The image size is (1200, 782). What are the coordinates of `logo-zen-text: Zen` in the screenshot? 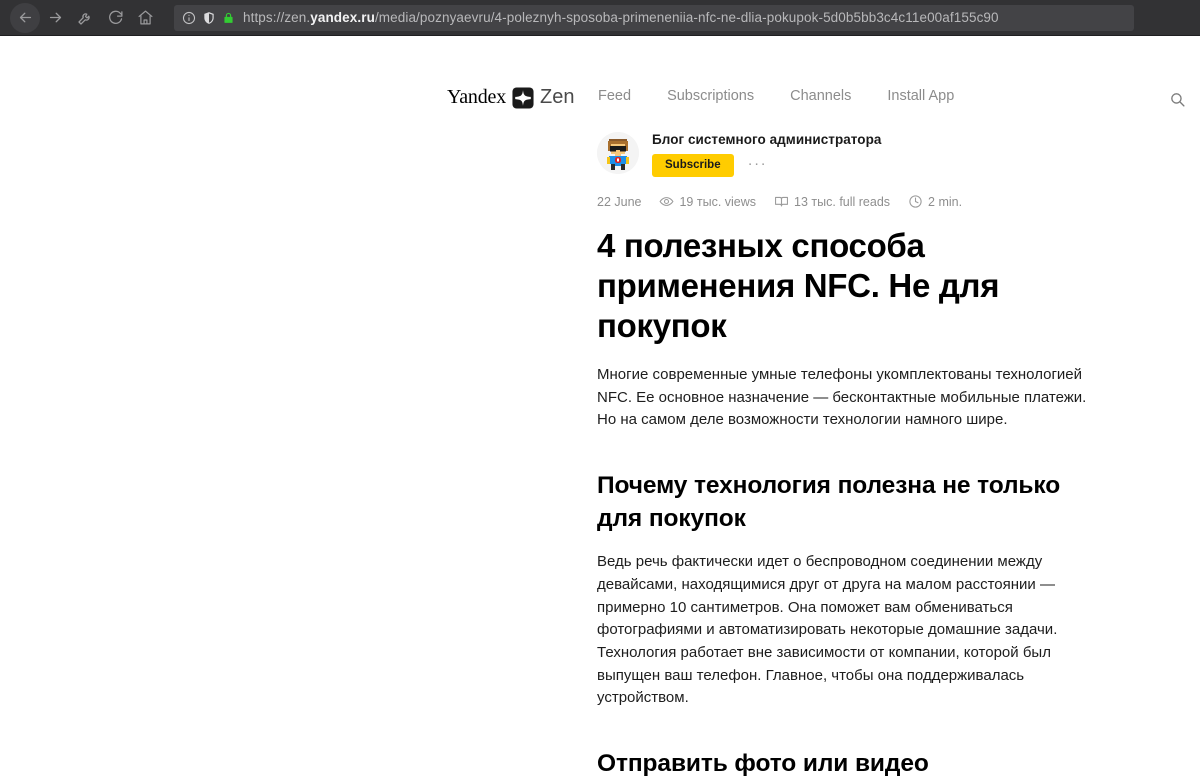 It's located at (557, 97).